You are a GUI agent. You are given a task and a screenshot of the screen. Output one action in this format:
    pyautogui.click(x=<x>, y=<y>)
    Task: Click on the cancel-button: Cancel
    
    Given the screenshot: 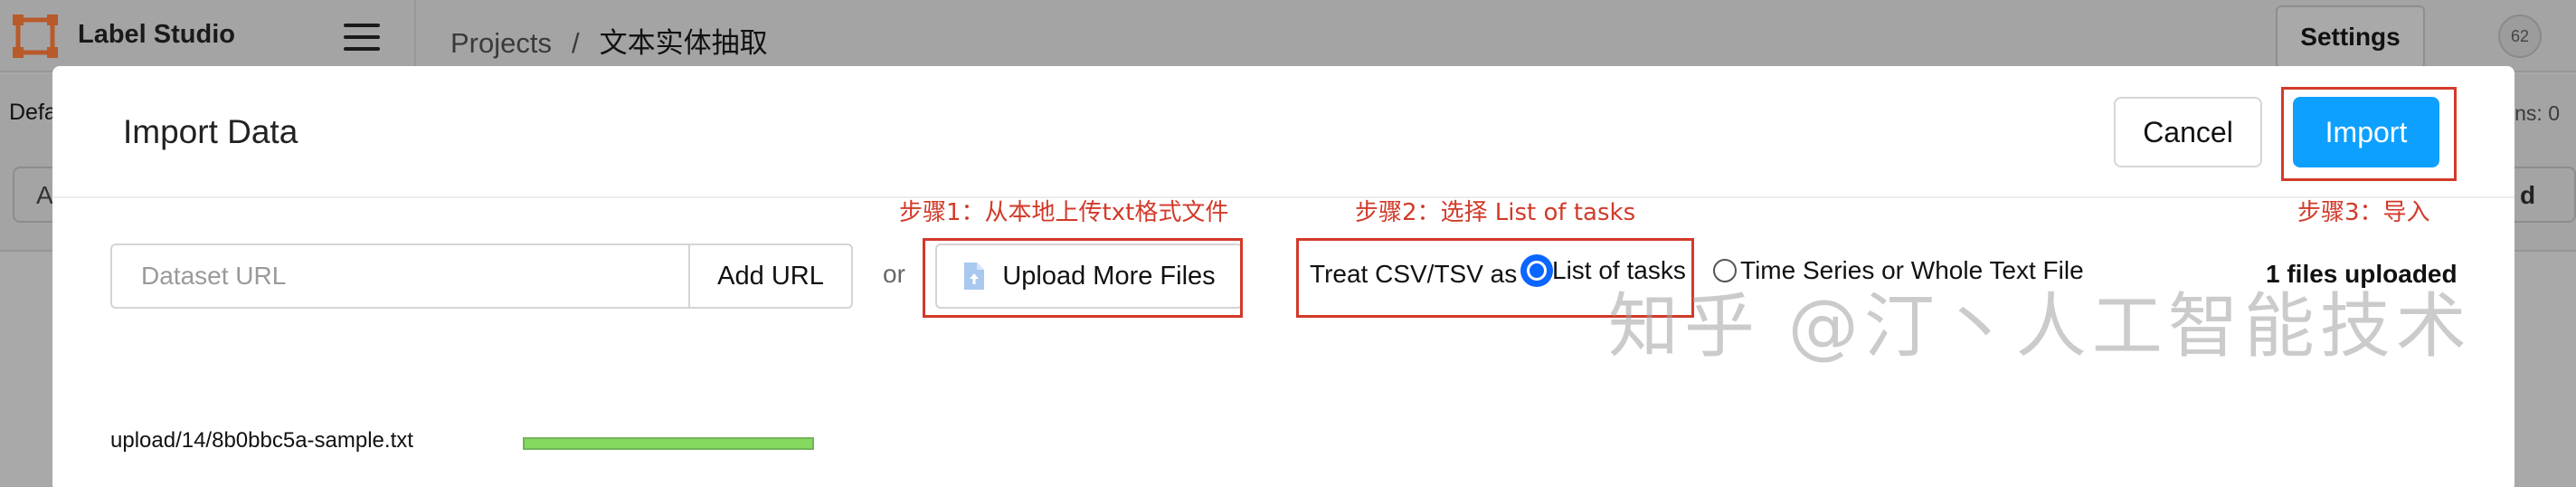 What is the action you would take?
    pyautogui.click(x=2188, y=132)
    